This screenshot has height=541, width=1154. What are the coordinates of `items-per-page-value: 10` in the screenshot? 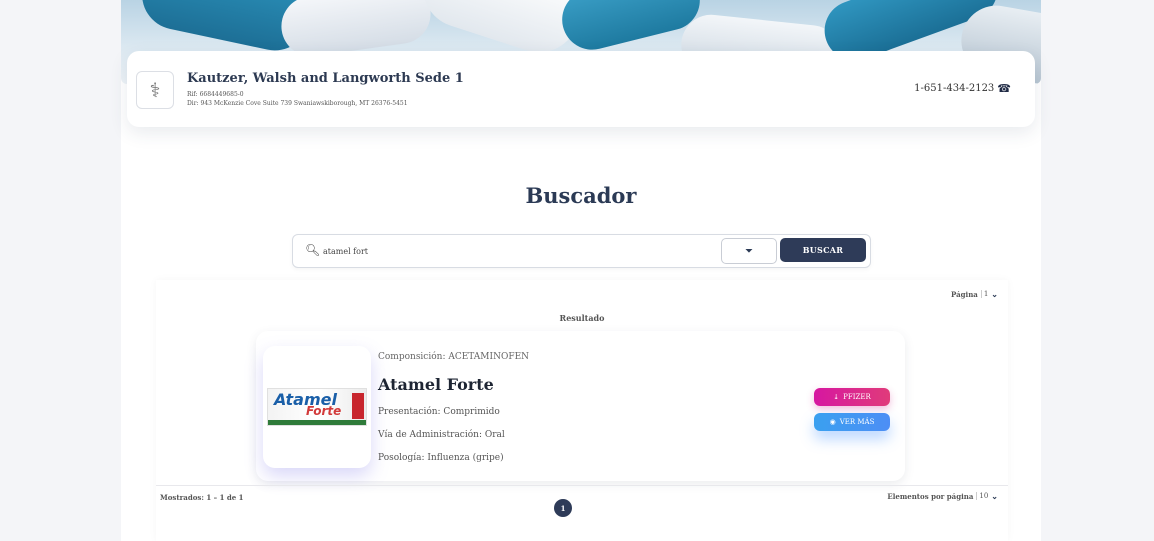 It's located at (982, 496).